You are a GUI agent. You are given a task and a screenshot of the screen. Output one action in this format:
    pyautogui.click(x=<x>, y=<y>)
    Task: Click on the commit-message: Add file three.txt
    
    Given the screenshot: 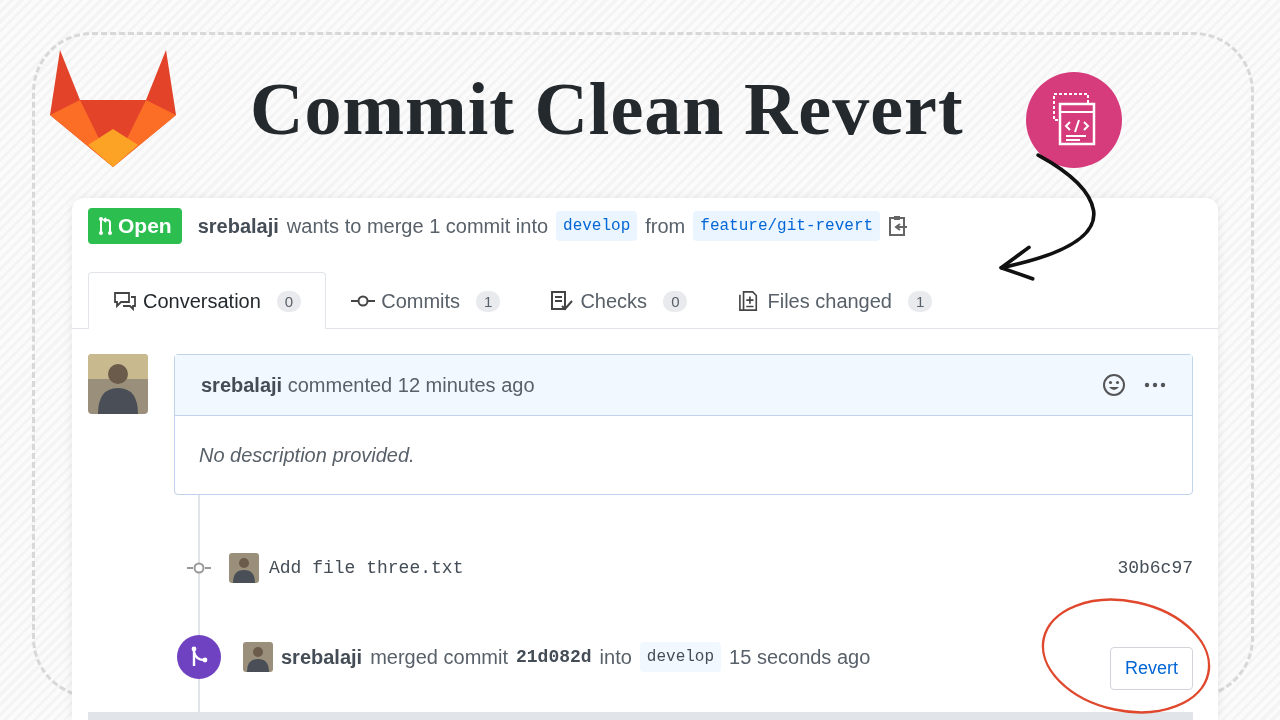 What is the action you would take?
    pyautogui.click(x=366, y=568)
    